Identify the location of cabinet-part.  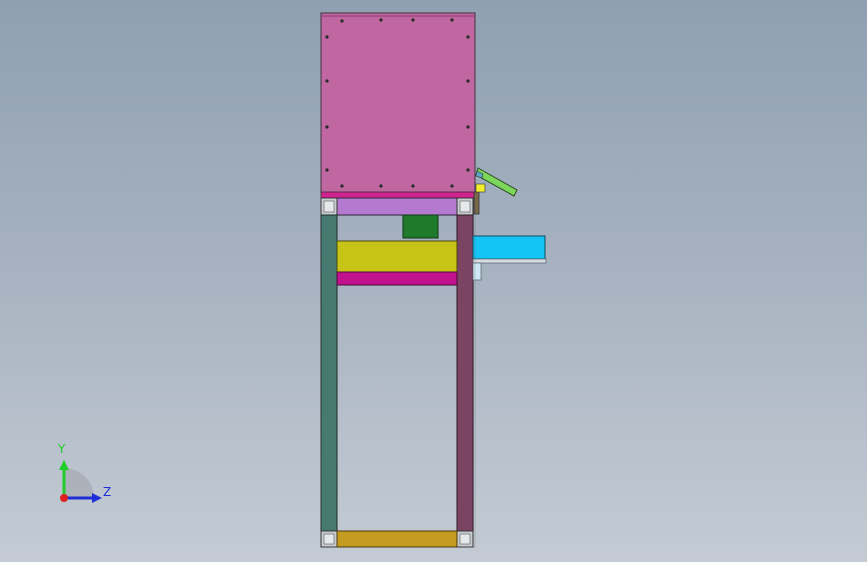
(398, 103).